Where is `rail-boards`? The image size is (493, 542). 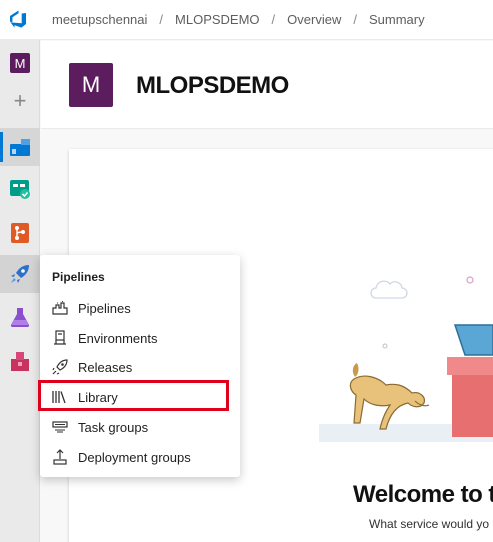 rail-boards is located at coordinates (20, 189).